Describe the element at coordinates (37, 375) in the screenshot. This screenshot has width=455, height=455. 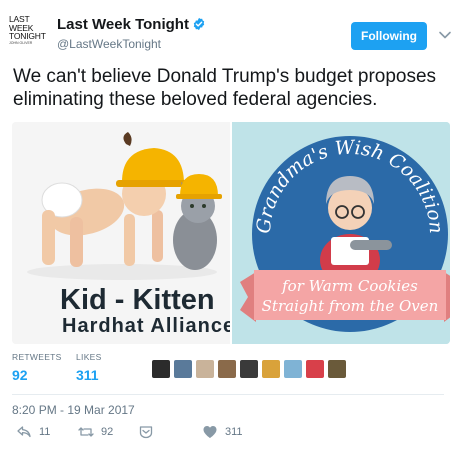
I see `retweets-count: 92` at that location.